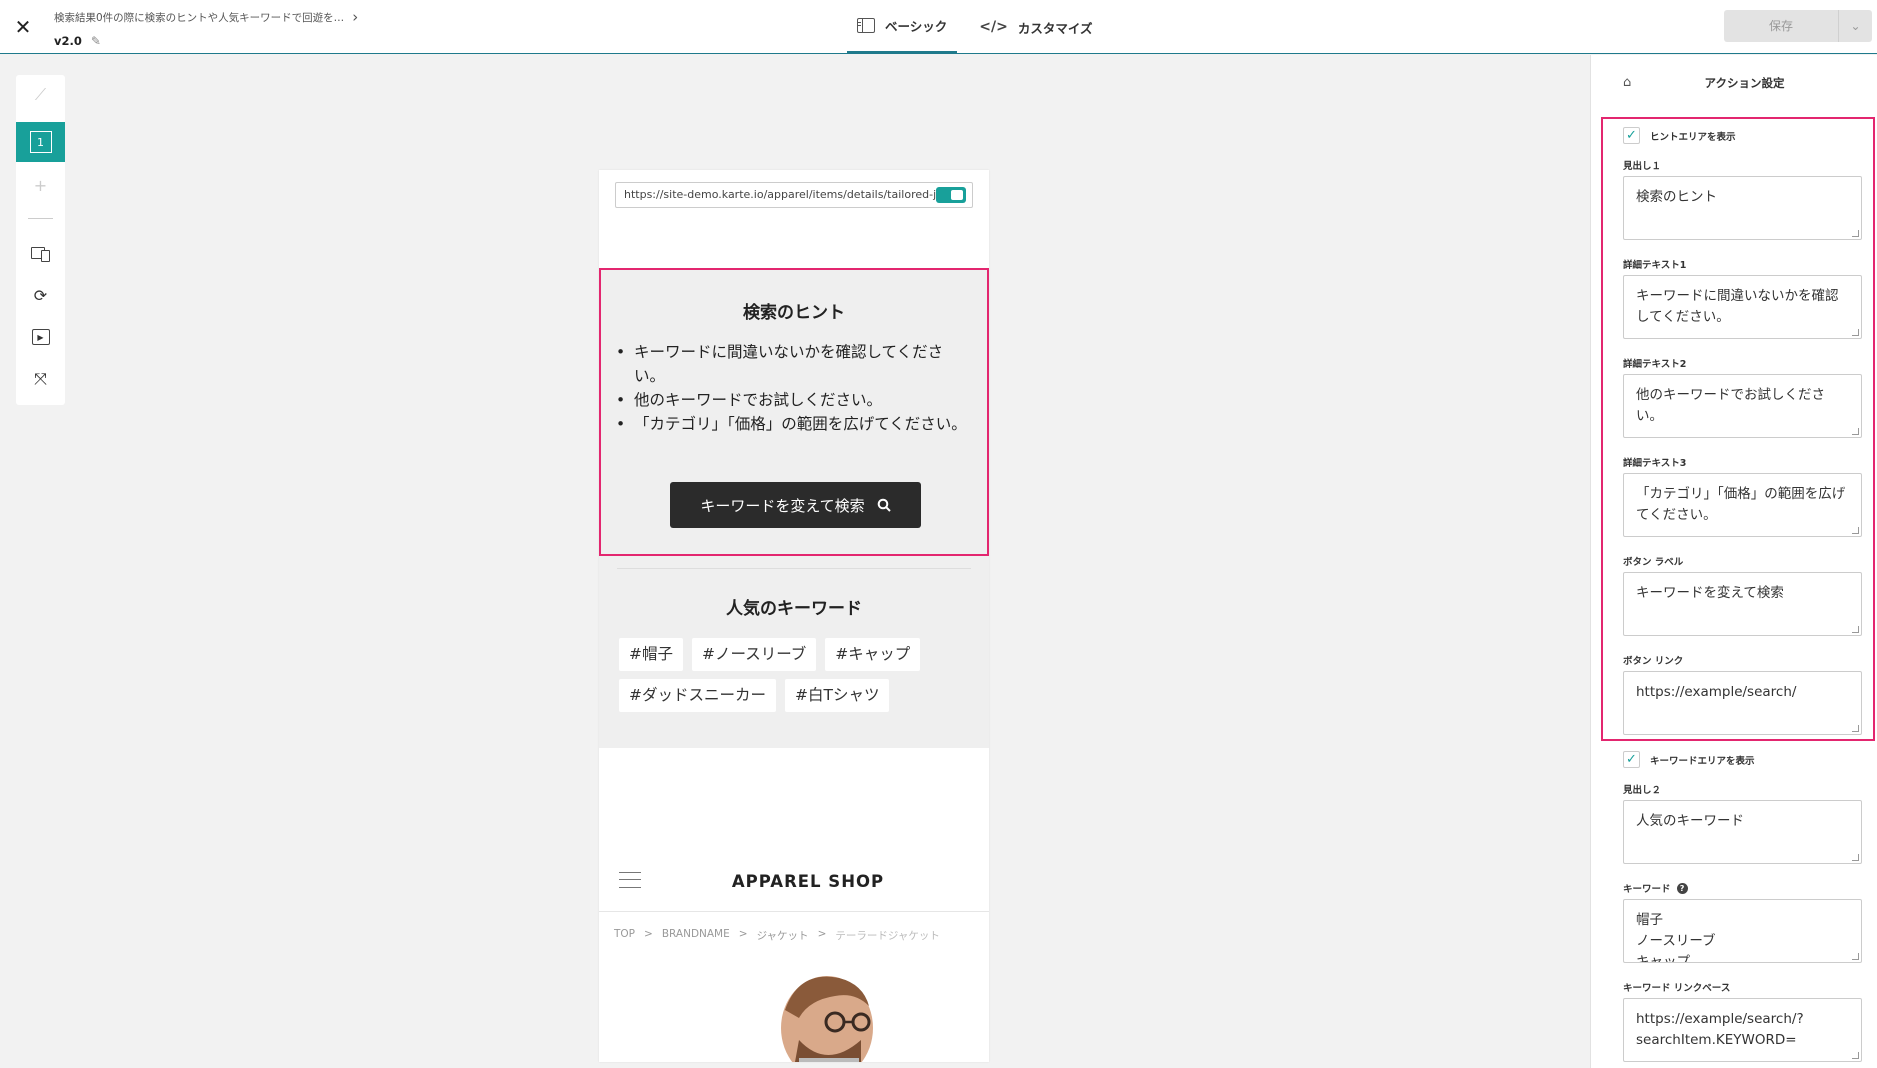 The image size is (1877, 1068). I want to click on version-label: v2.0, so click(68, 41).